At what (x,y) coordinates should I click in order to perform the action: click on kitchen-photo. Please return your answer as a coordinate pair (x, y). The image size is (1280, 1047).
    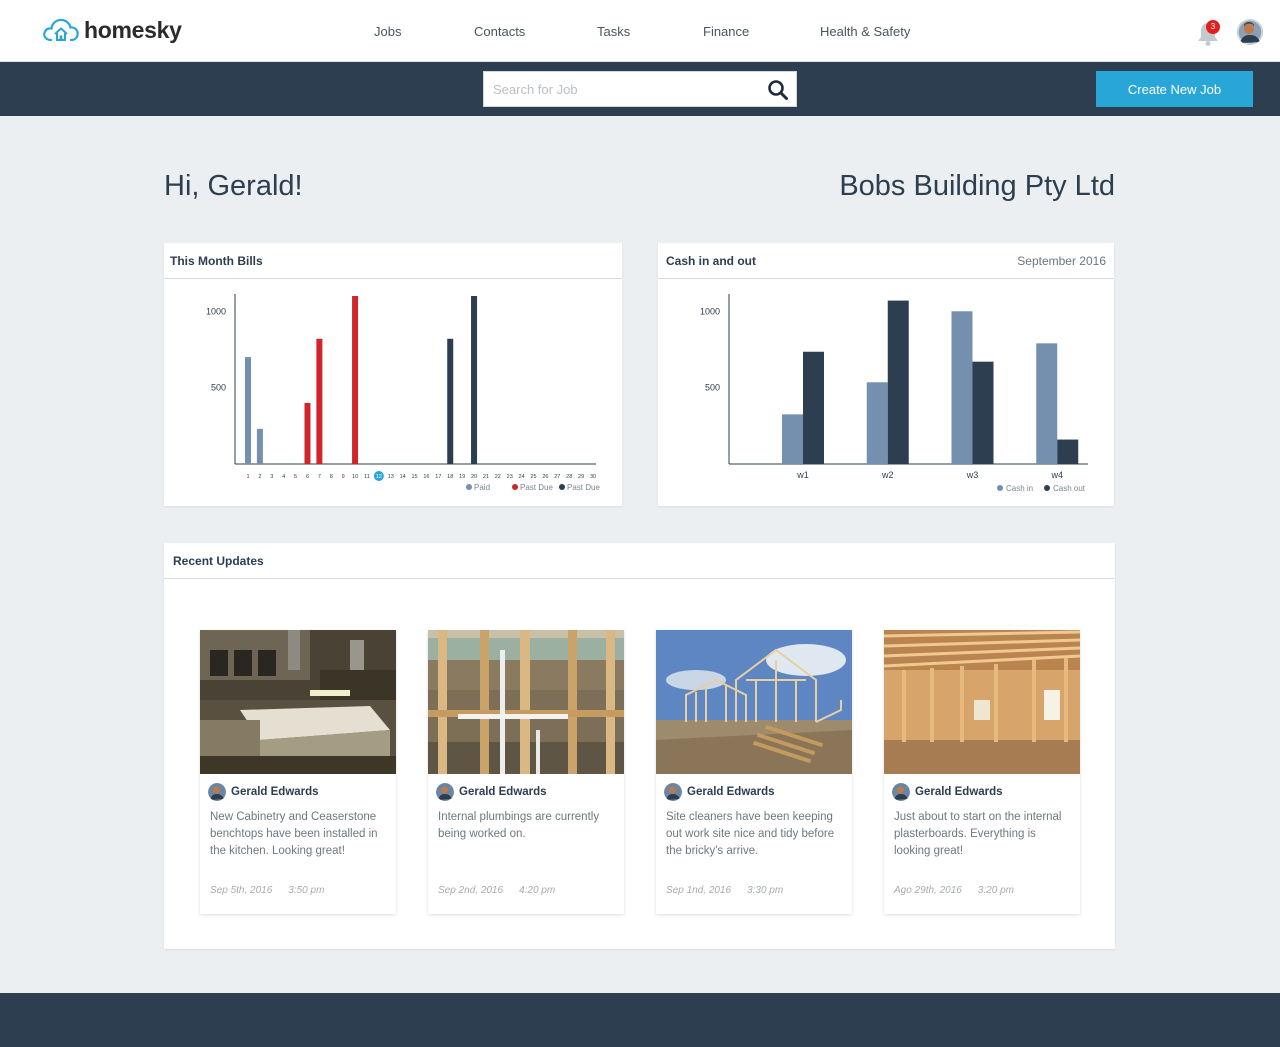
    Looking at the image, I should click on (298, 702).